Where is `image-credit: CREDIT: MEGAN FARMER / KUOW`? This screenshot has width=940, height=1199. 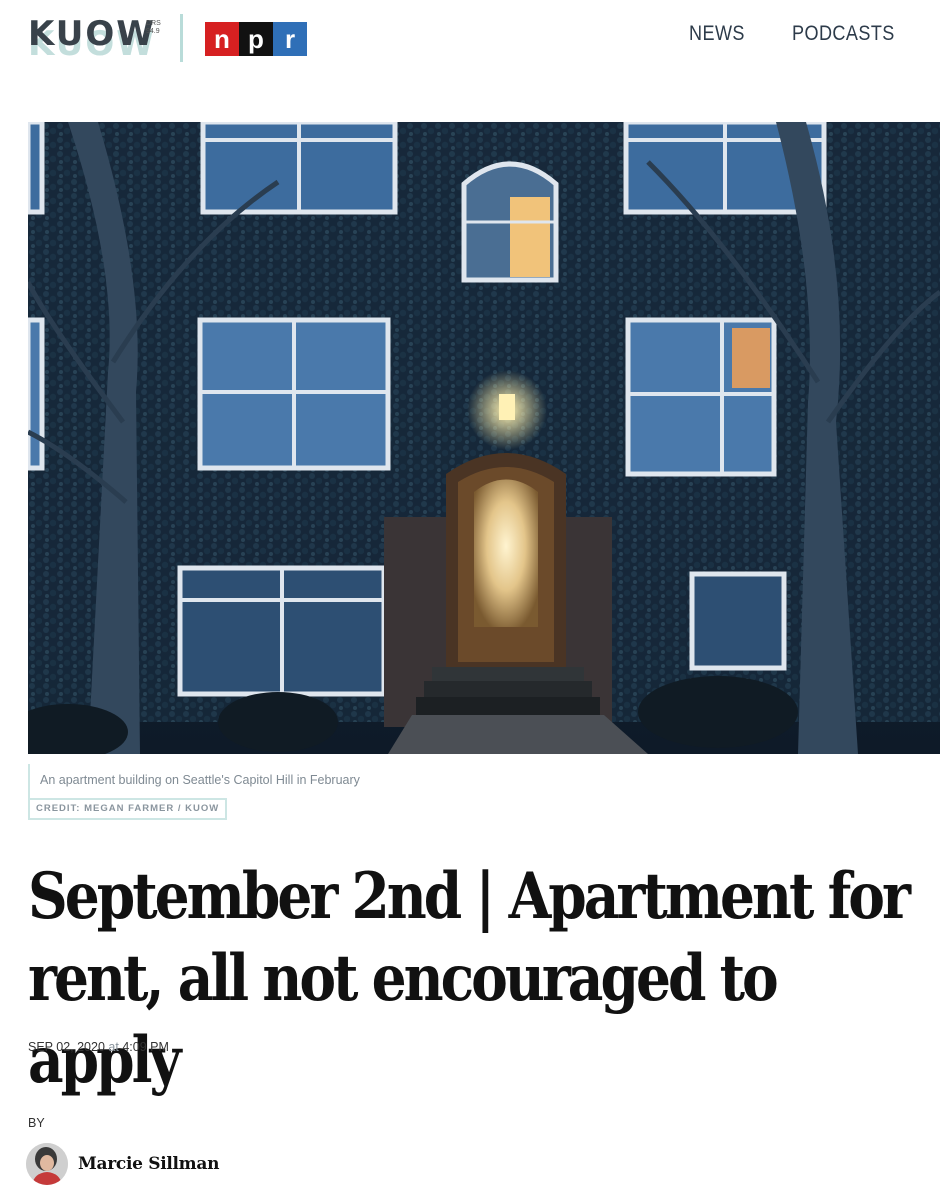
image-credit: CREDIT: MEGAN FARMER / KUOW is located at coordinates (128, 809).